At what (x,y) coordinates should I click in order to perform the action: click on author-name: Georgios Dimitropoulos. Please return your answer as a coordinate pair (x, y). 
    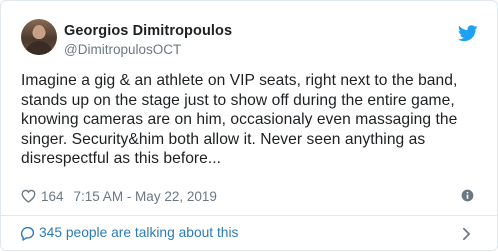
    Looking at the image, I should click on (148, 31).